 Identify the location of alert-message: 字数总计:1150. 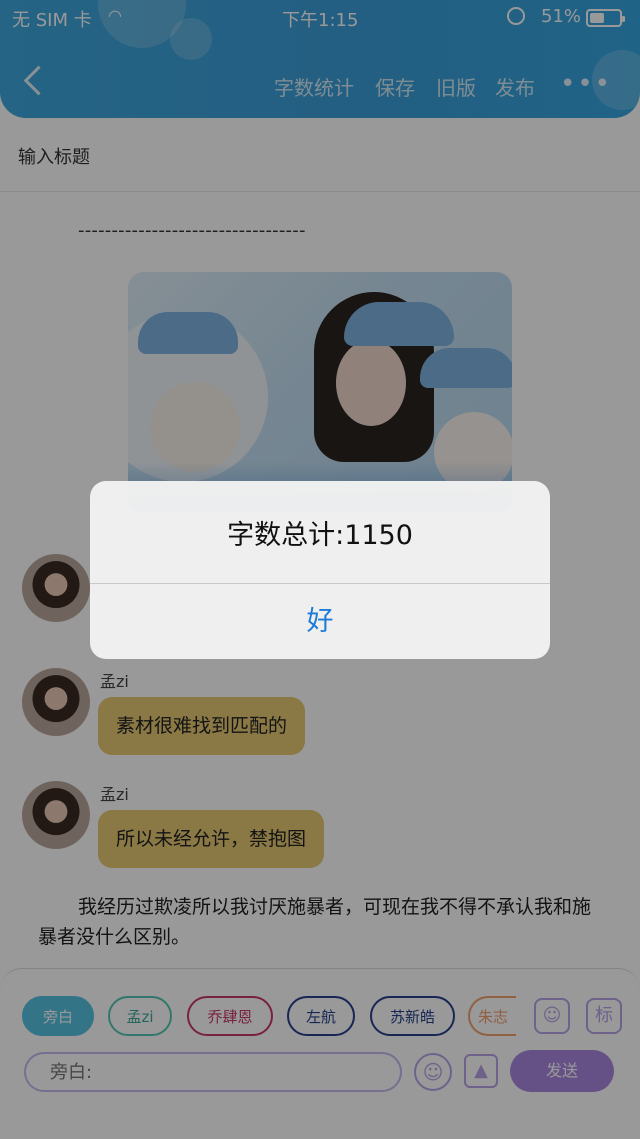
(320, 535).